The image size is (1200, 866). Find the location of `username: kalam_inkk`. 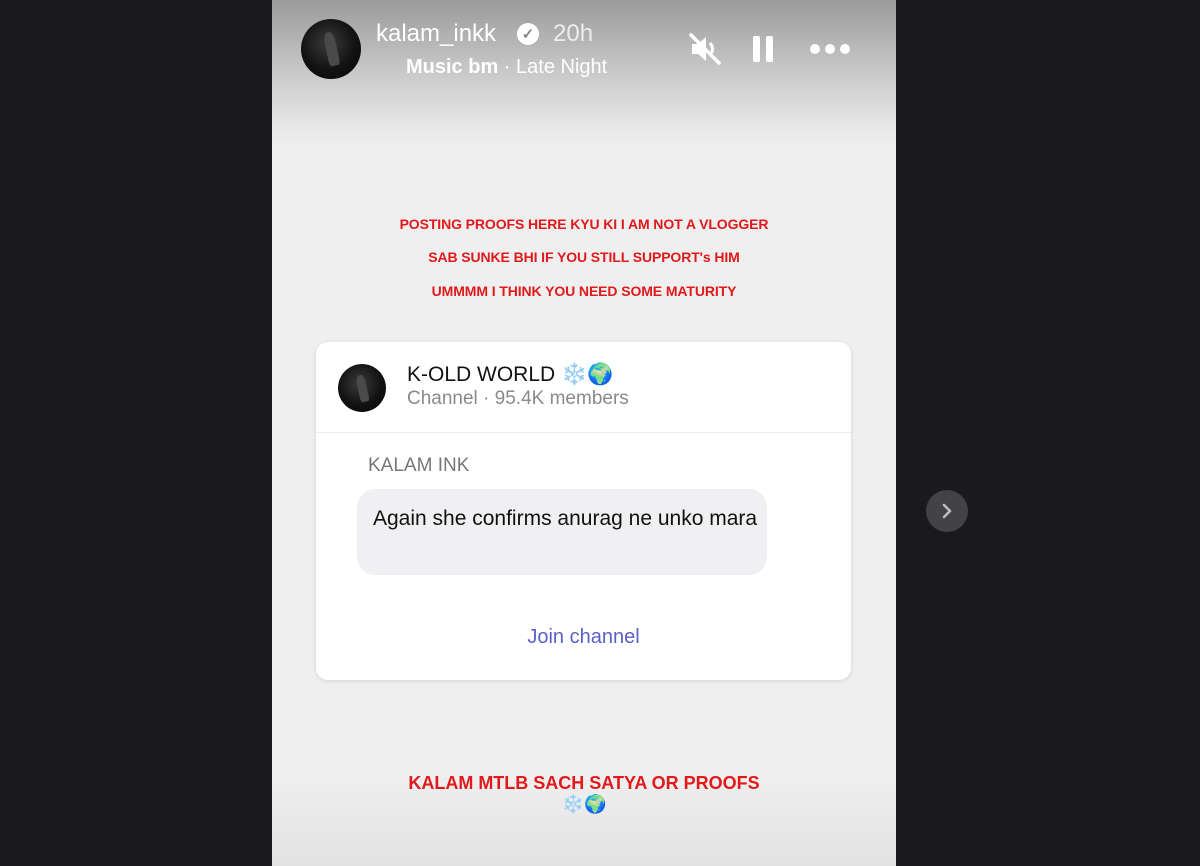

username: kalam_inkk is located at coordinates (436, 34).